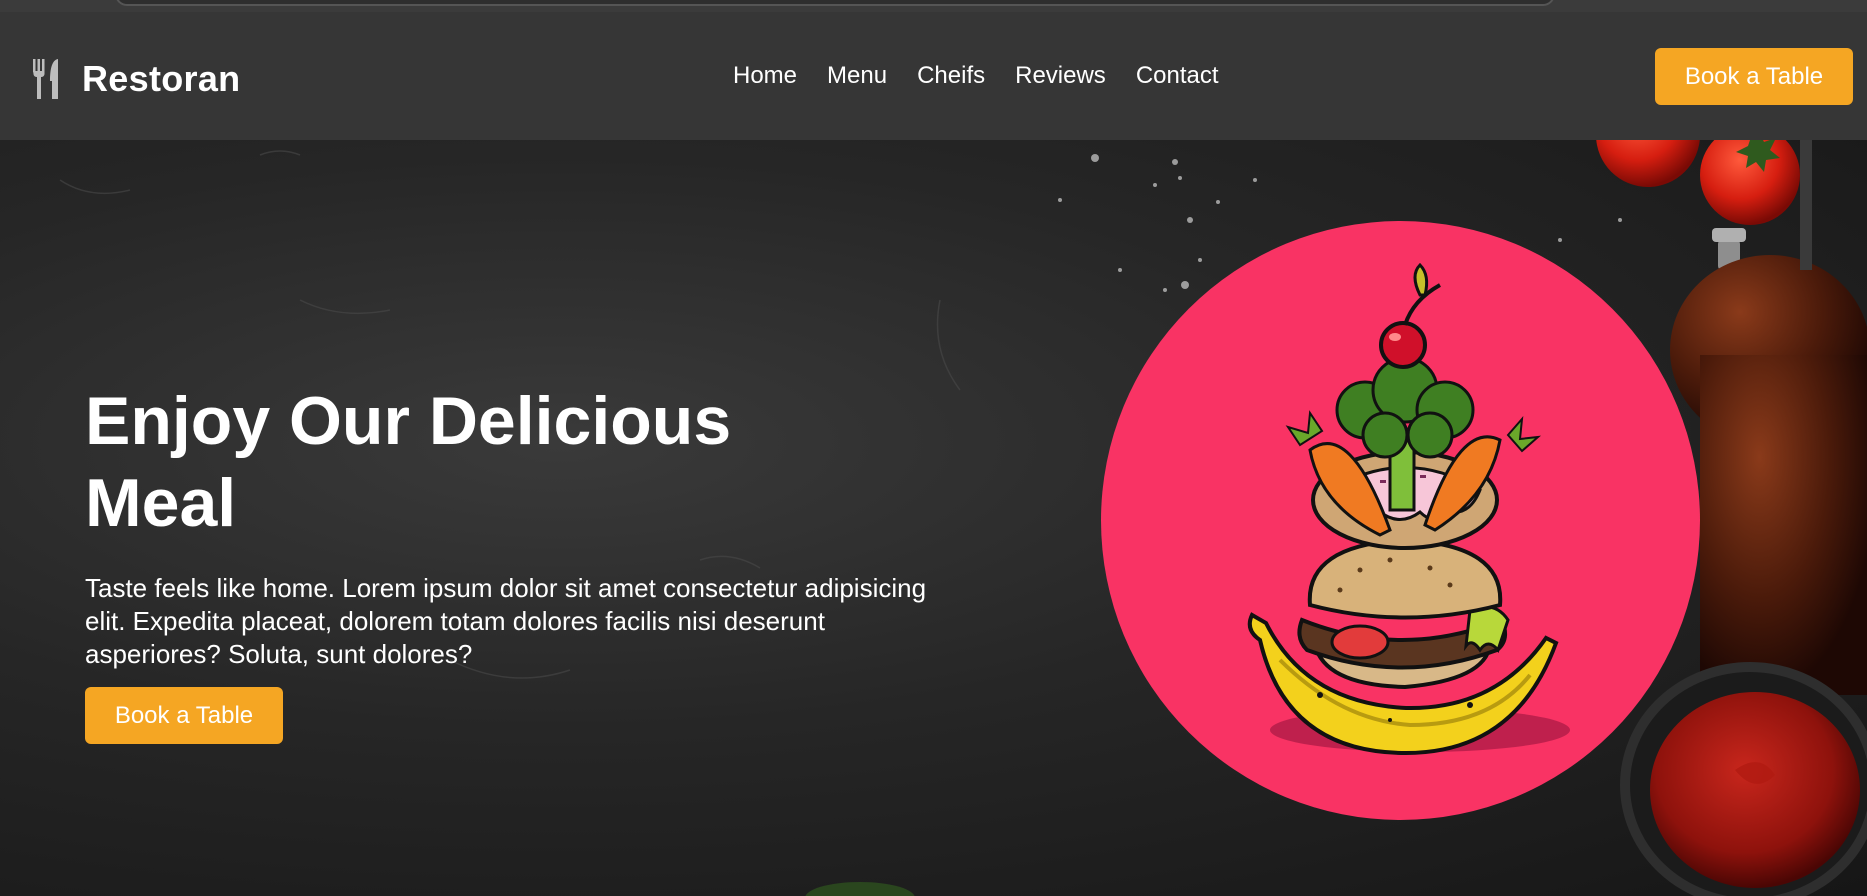  I want to click on address-bar-edge, so click(835, 3).